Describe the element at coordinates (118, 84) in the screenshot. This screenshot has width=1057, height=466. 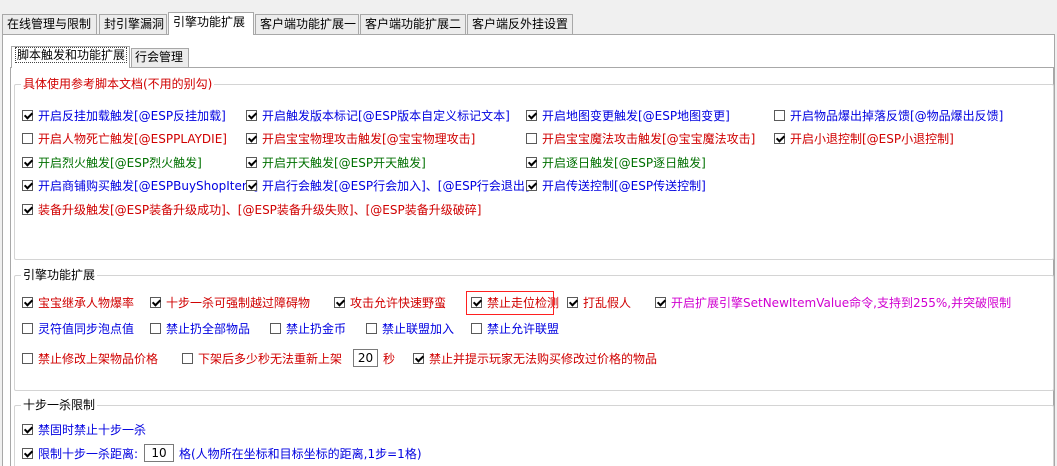
I see `script-group-legend: 具体使用参考脚本文档(不用的别勾)` at that location.